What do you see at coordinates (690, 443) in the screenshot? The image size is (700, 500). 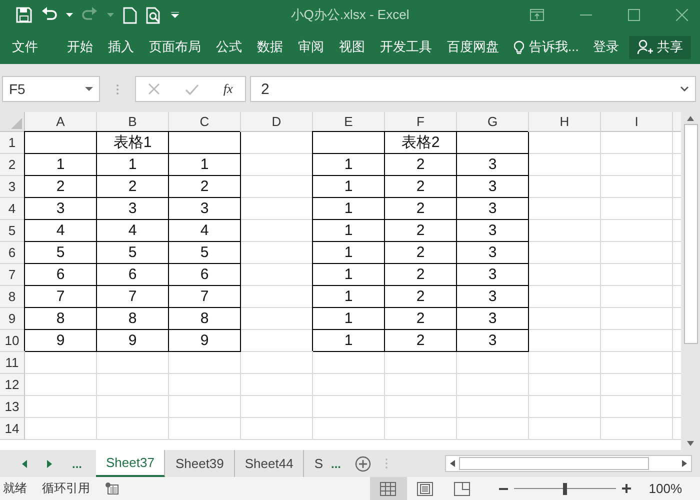 I see `scroll-down-icon` at bounding box center [690, 443].